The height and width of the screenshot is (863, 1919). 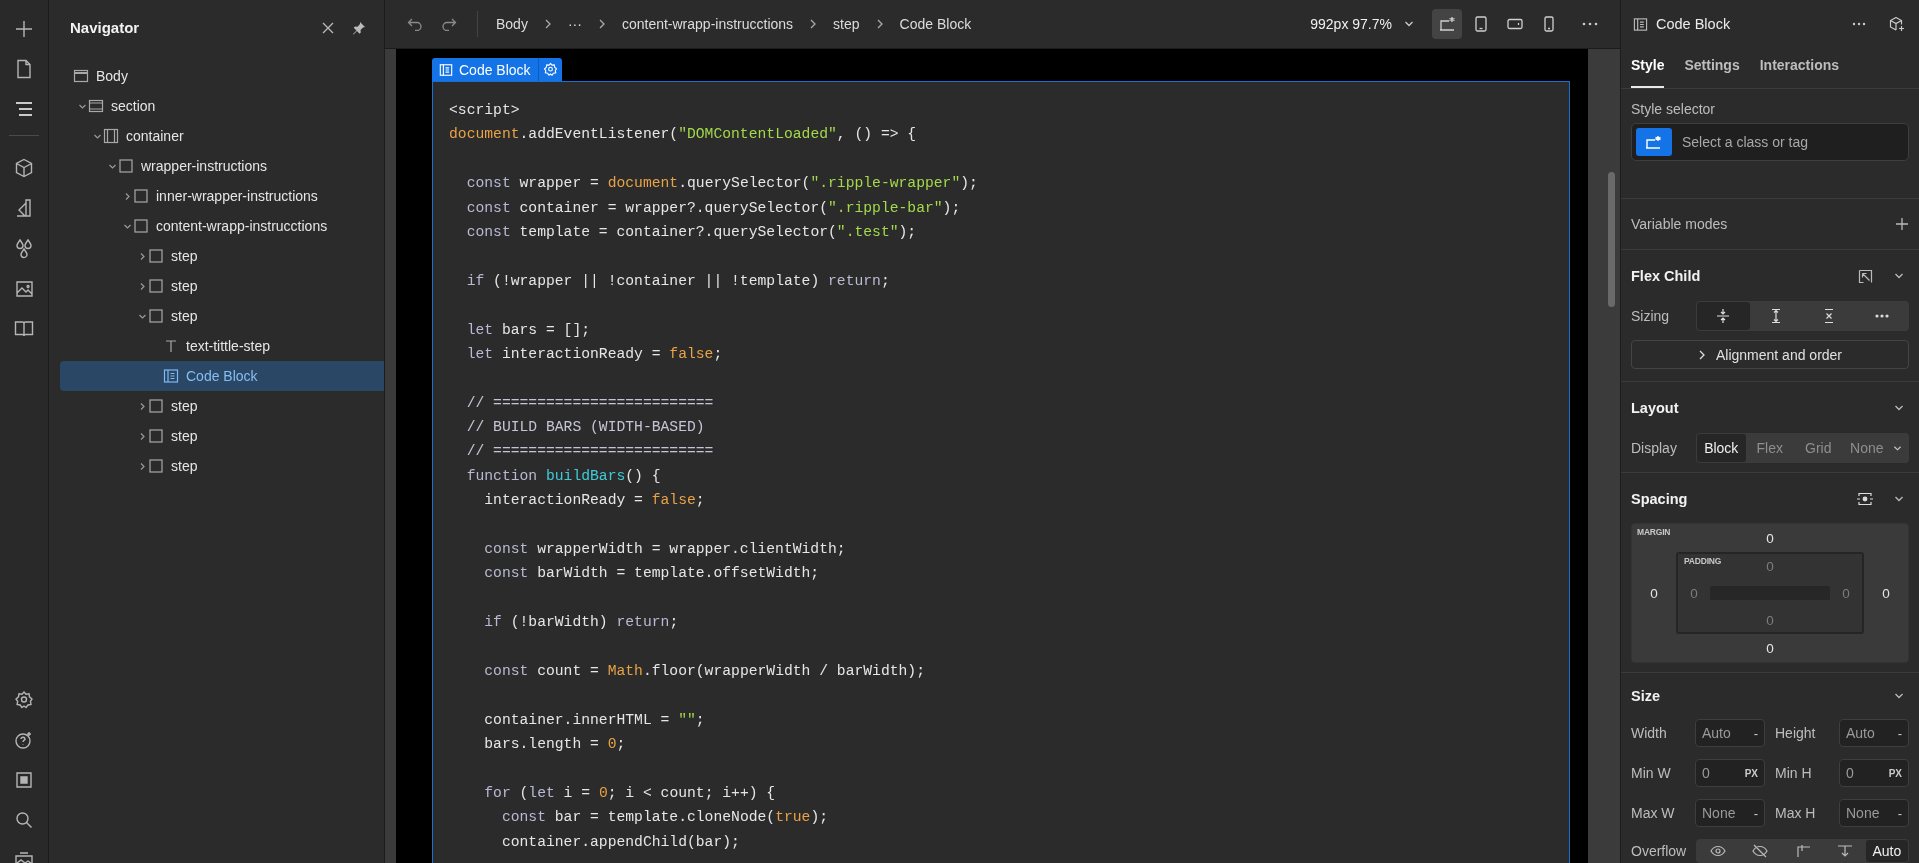 What do you see at coordinates (222, 136) in the screenshot?
I see `tree-item: container` at bounding box center [222, 136].